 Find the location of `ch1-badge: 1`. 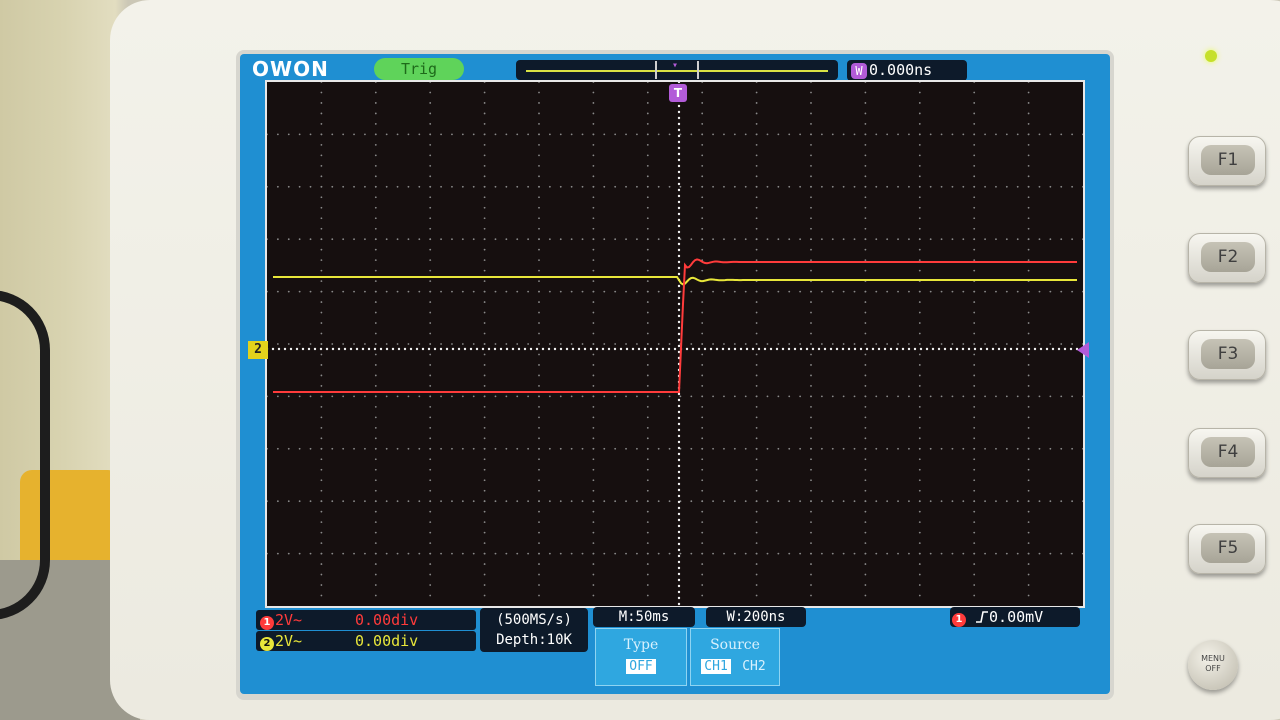

ch1-badge: 1 is located at coordinates (267, 623).